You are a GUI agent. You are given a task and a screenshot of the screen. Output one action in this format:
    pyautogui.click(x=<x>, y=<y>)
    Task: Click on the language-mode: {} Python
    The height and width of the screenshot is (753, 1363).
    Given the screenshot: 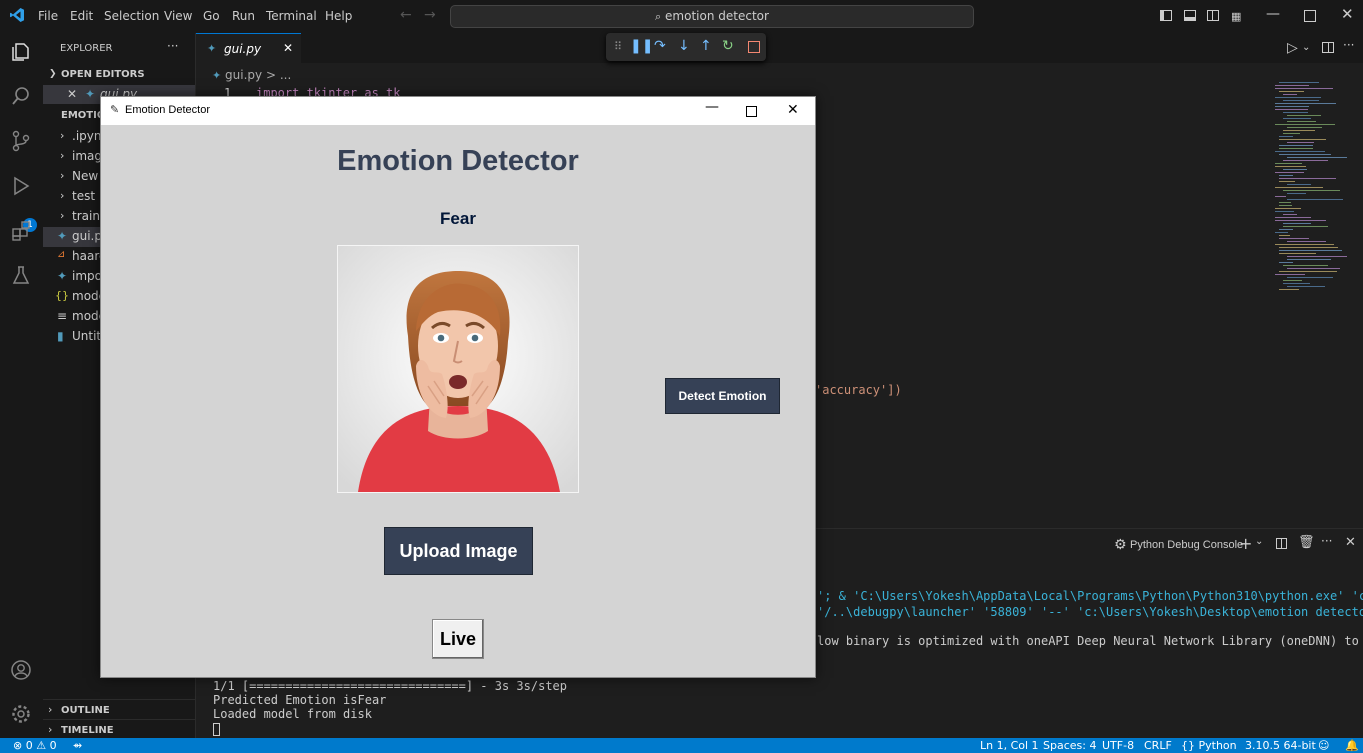 What is the action you would take?
    pyautogui.click(x=1209, y=745)
    